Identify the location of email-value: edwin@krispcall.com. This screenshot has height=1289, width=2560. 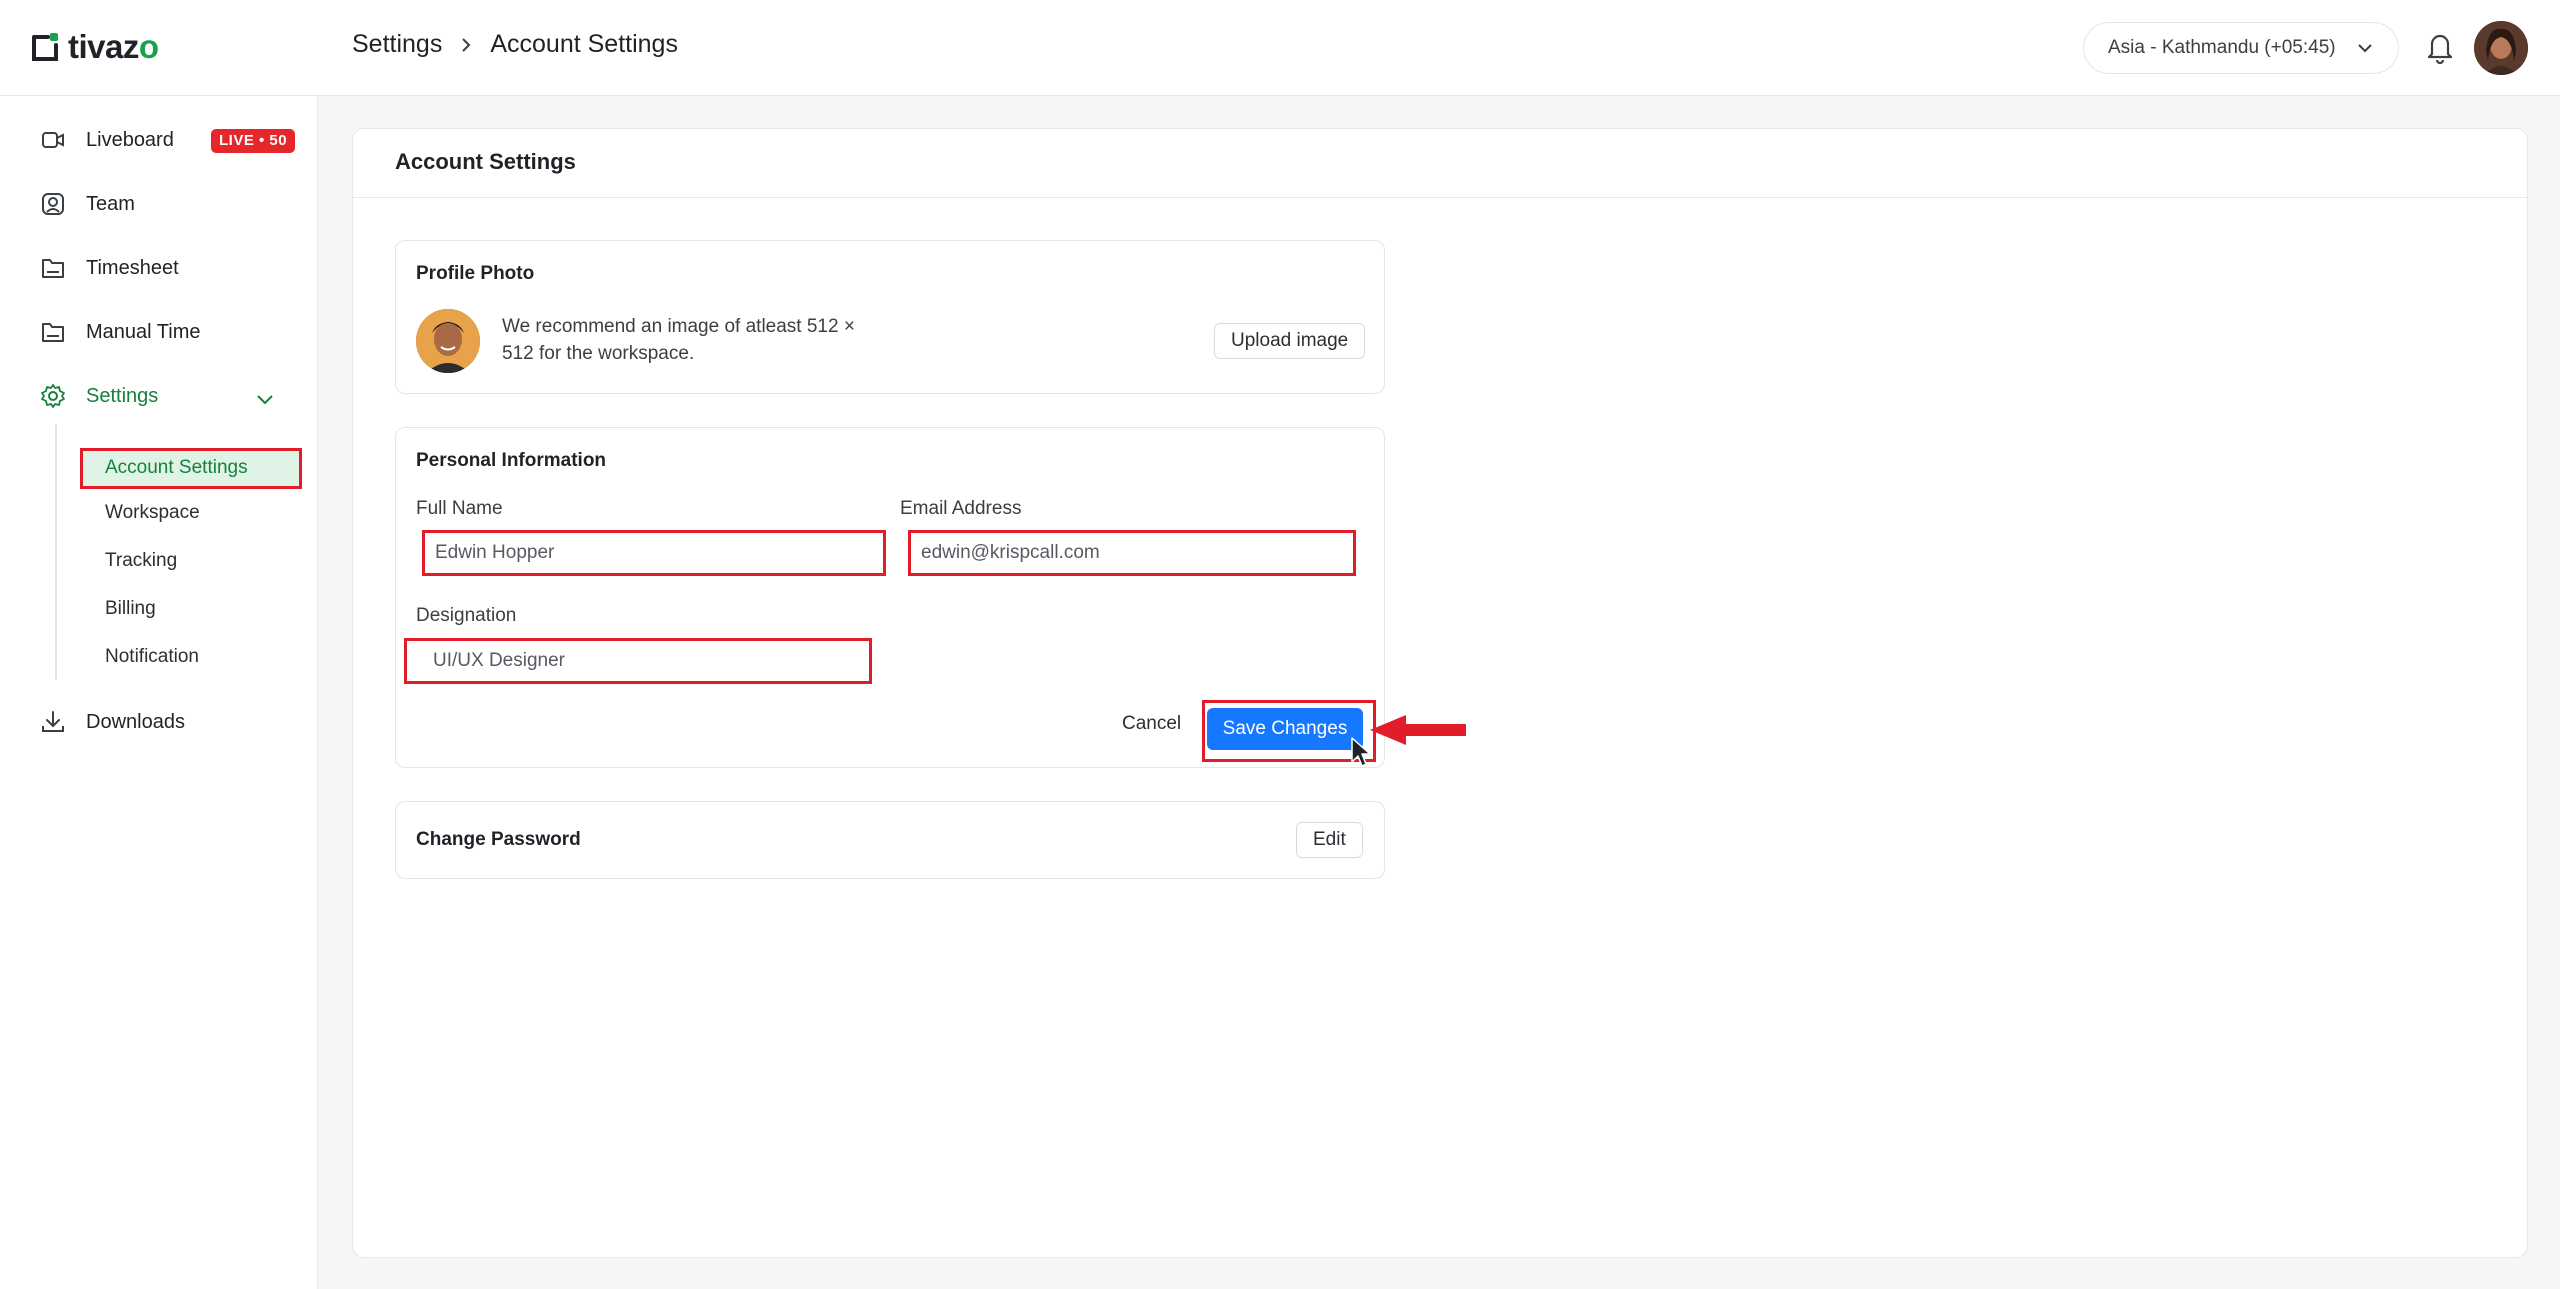
(1010, 552).